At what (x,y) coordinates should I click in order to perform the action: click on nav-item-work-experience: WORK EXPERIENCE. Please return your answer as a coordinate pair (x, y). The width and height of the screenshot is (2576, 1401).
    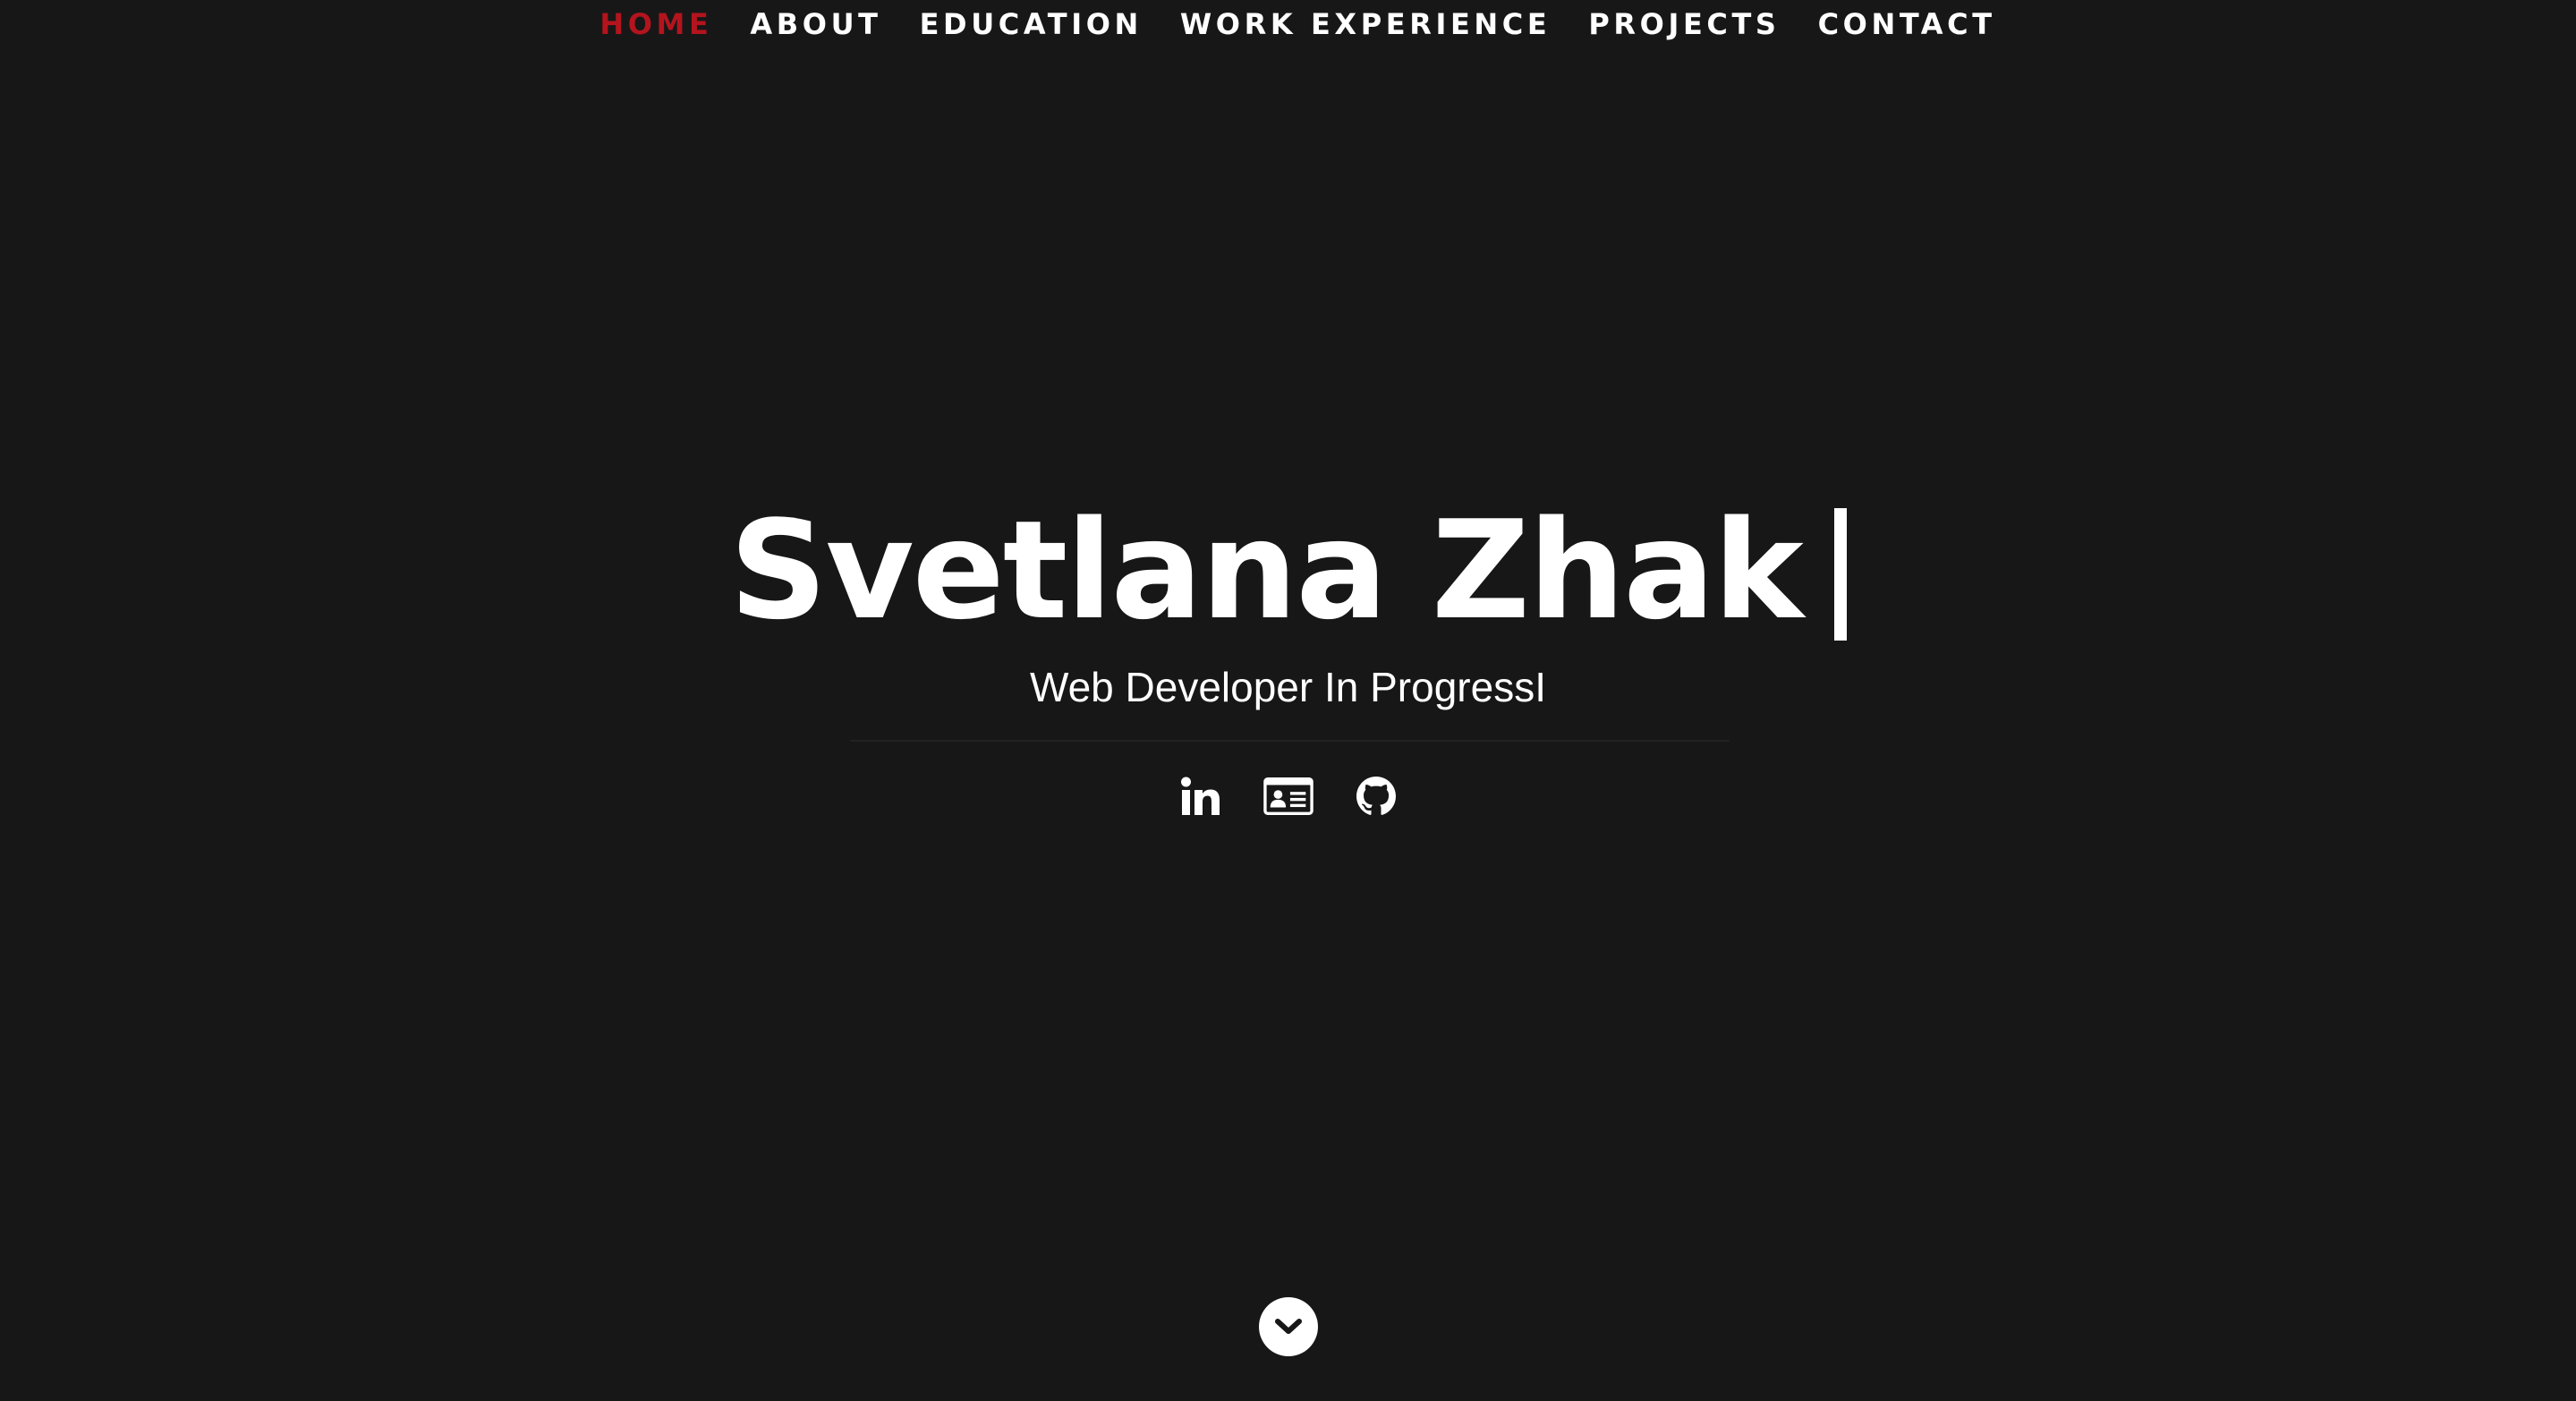
    Looking at the image, I should click on (1365, 24).